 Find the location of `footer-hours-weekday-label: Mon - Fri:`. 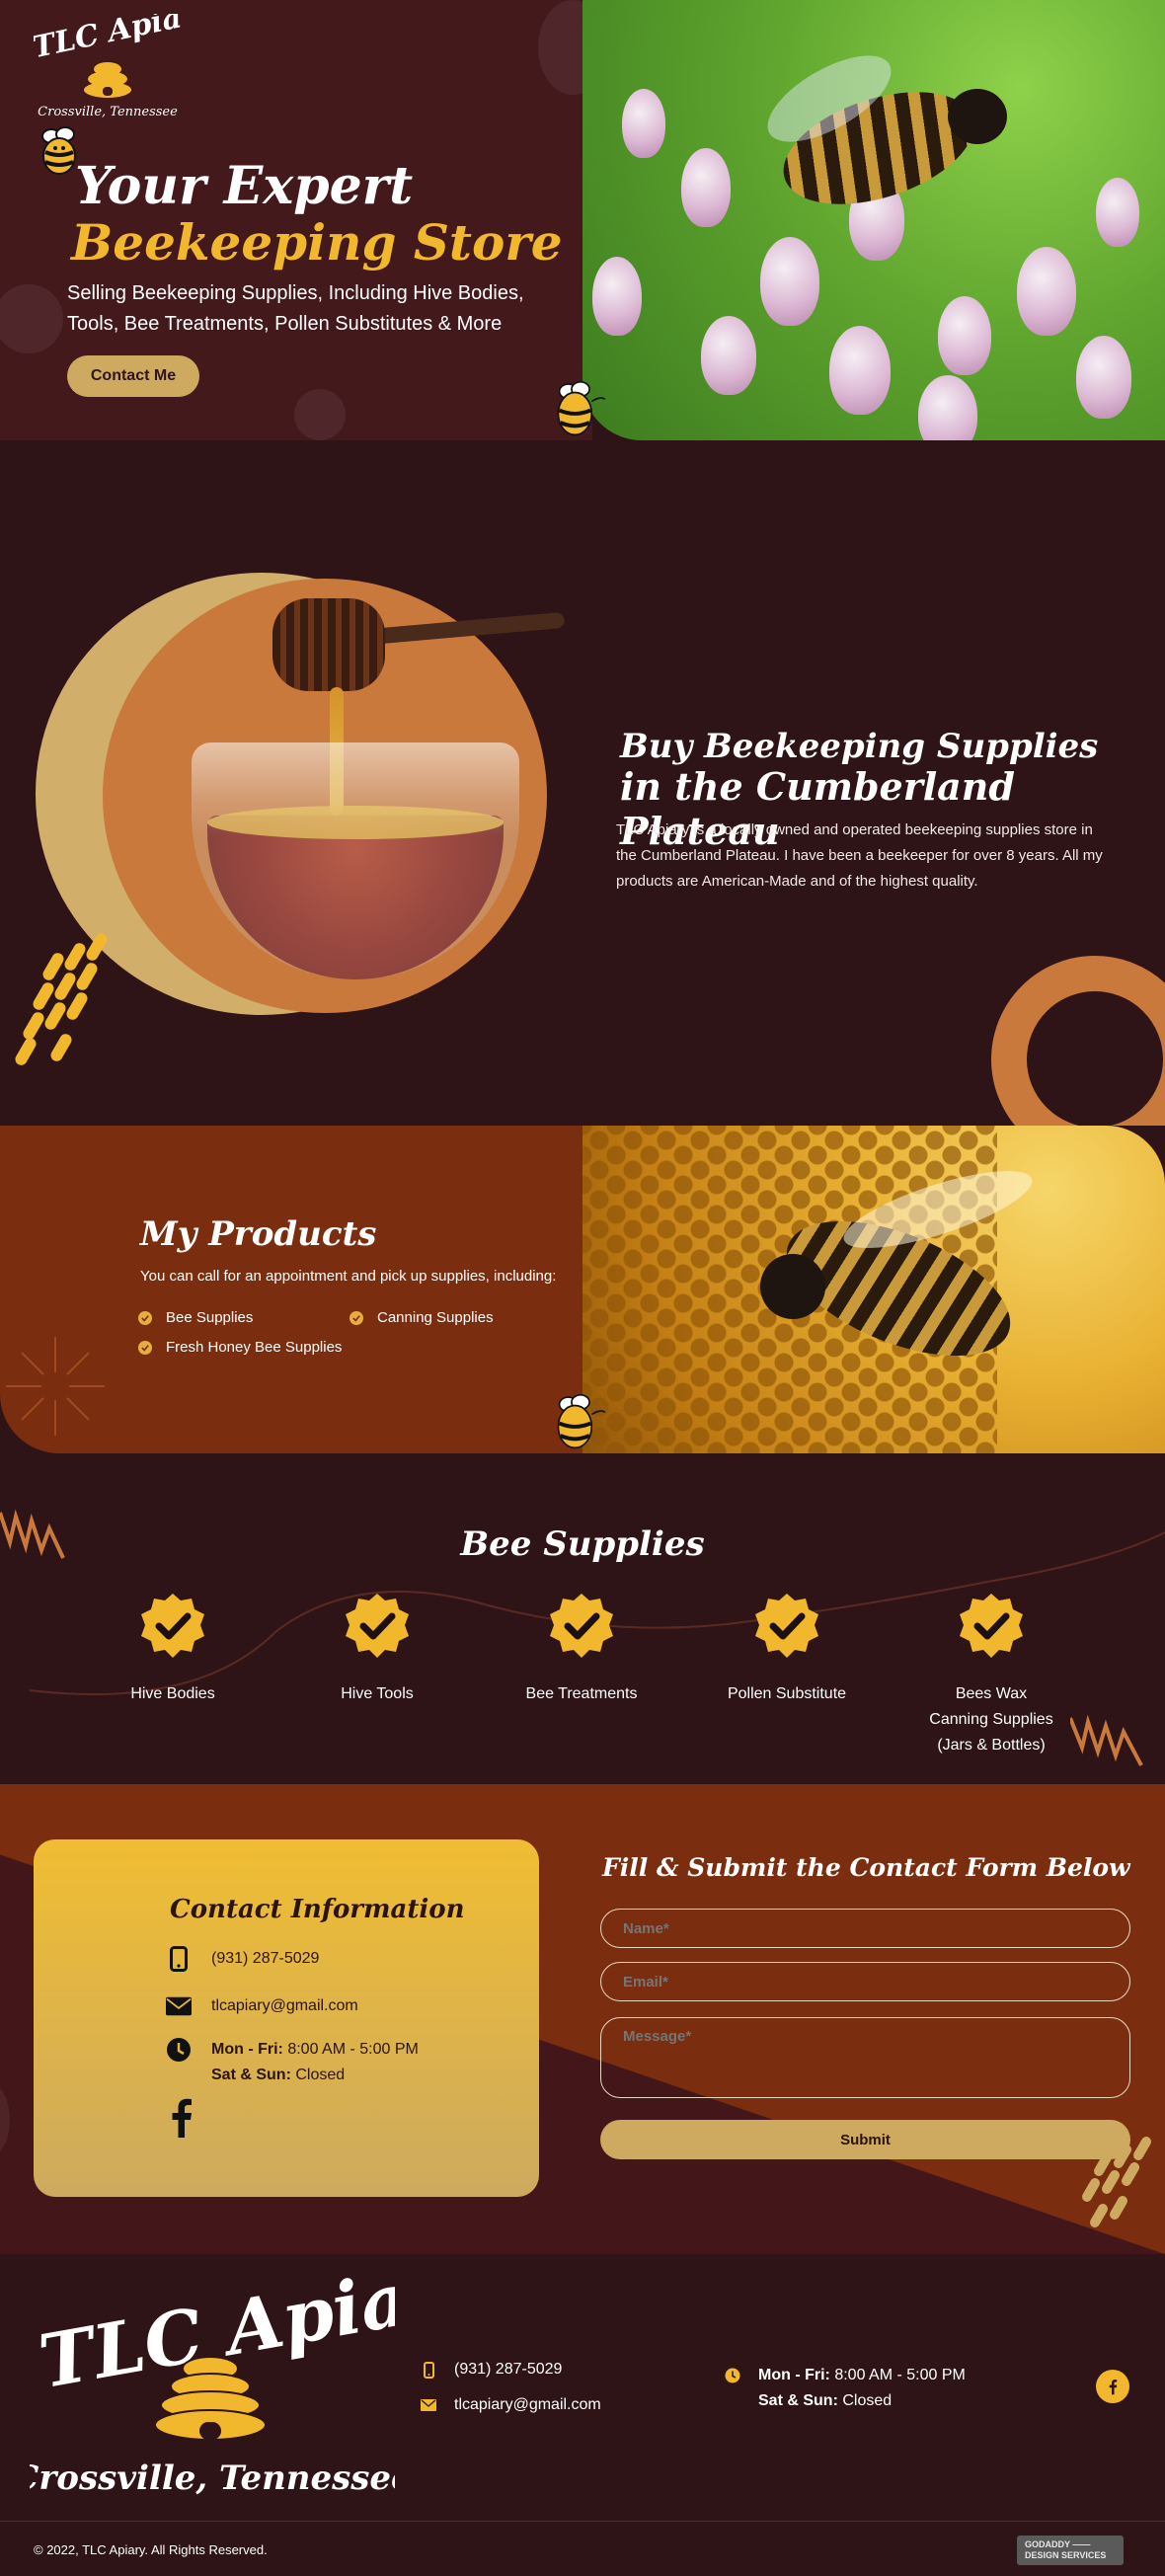

footer-hours-weekday-label: Mon - Fri: is located at coordinates (794, 2375).